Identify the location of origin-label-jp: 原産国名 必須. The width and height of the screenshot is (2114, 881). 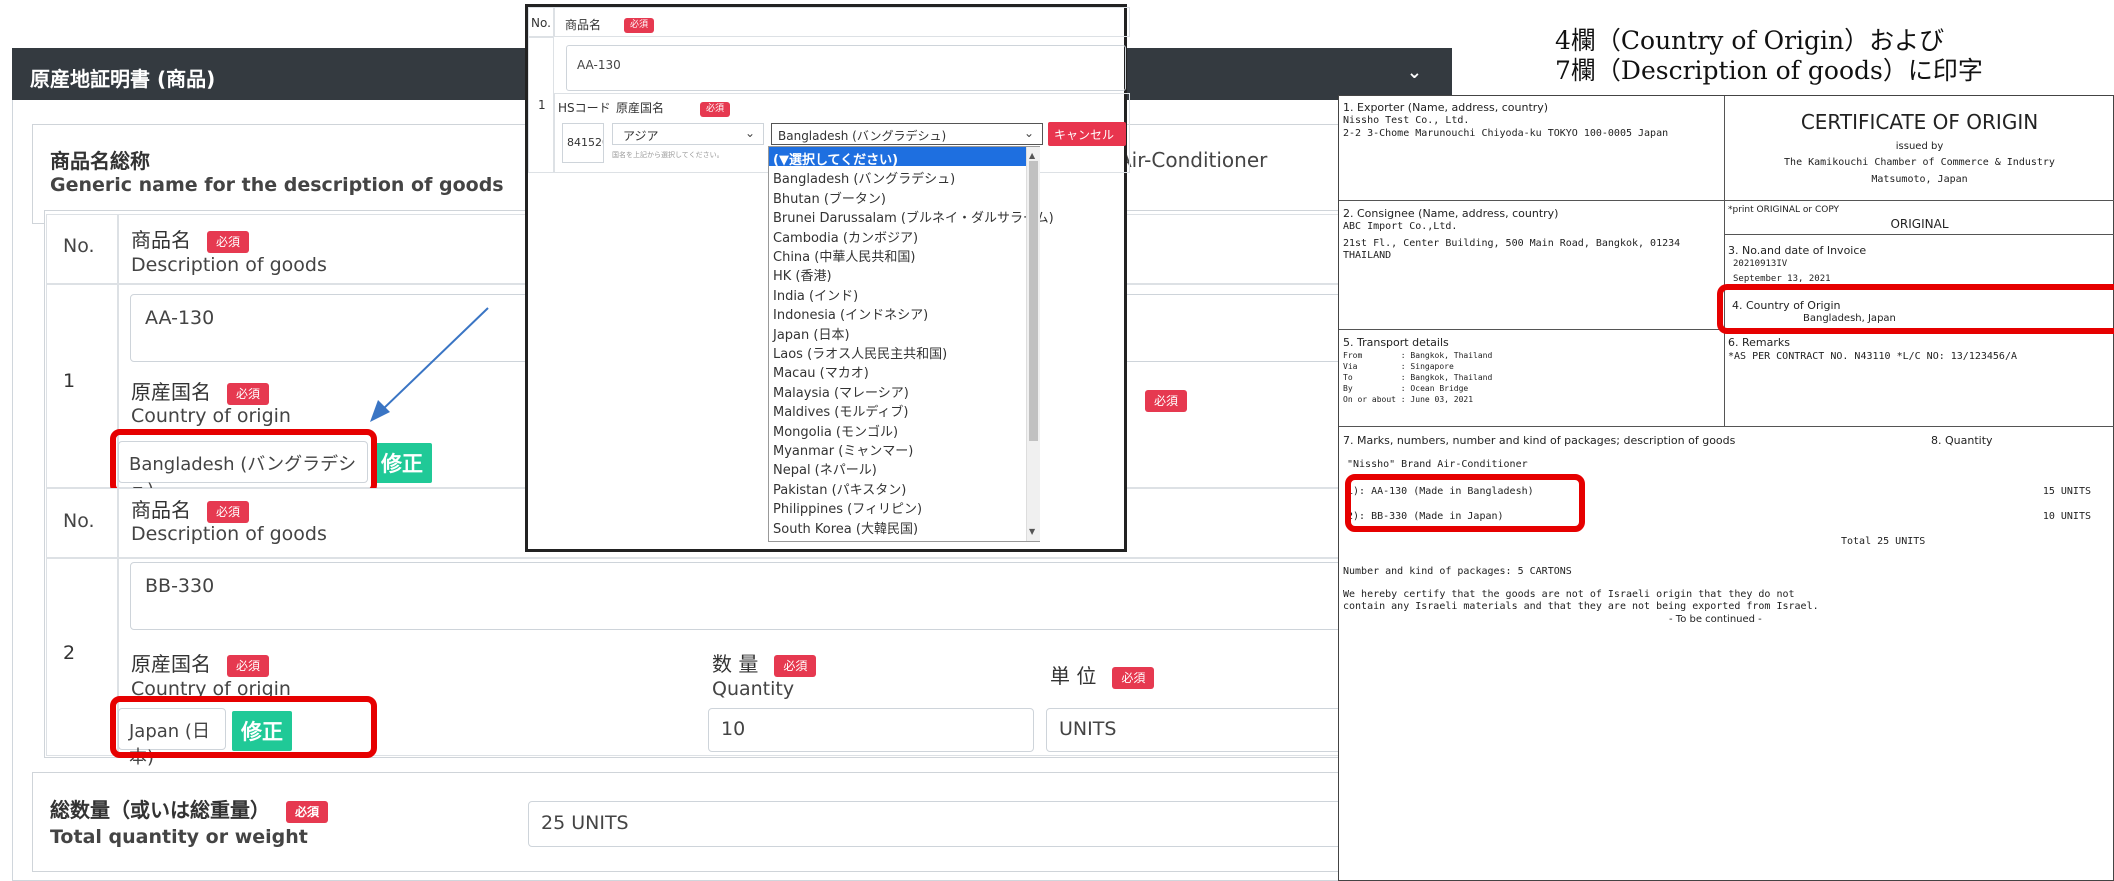
(200, 390).